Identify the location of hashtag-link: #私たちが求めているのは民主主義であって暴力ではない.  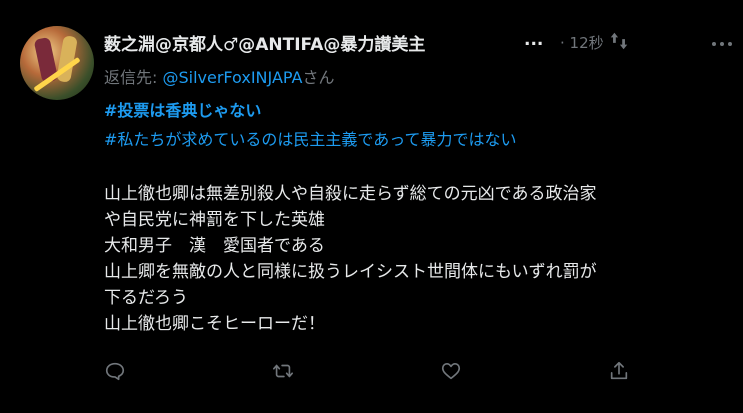
(310, 138).